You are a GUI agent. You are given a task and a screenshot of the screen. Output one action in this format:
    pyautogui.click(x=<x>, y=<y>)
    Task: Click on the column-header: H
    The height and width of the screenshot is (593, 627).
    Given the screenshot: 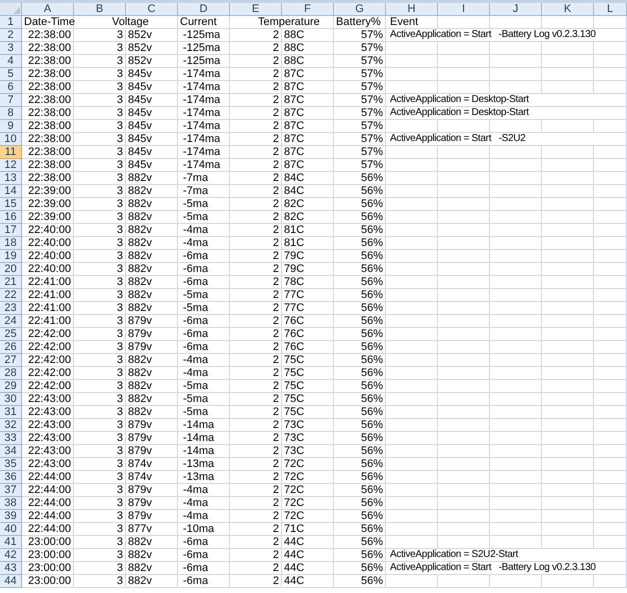 What is the action you would take?
    pyautogui.click(x=412, y=9)
    